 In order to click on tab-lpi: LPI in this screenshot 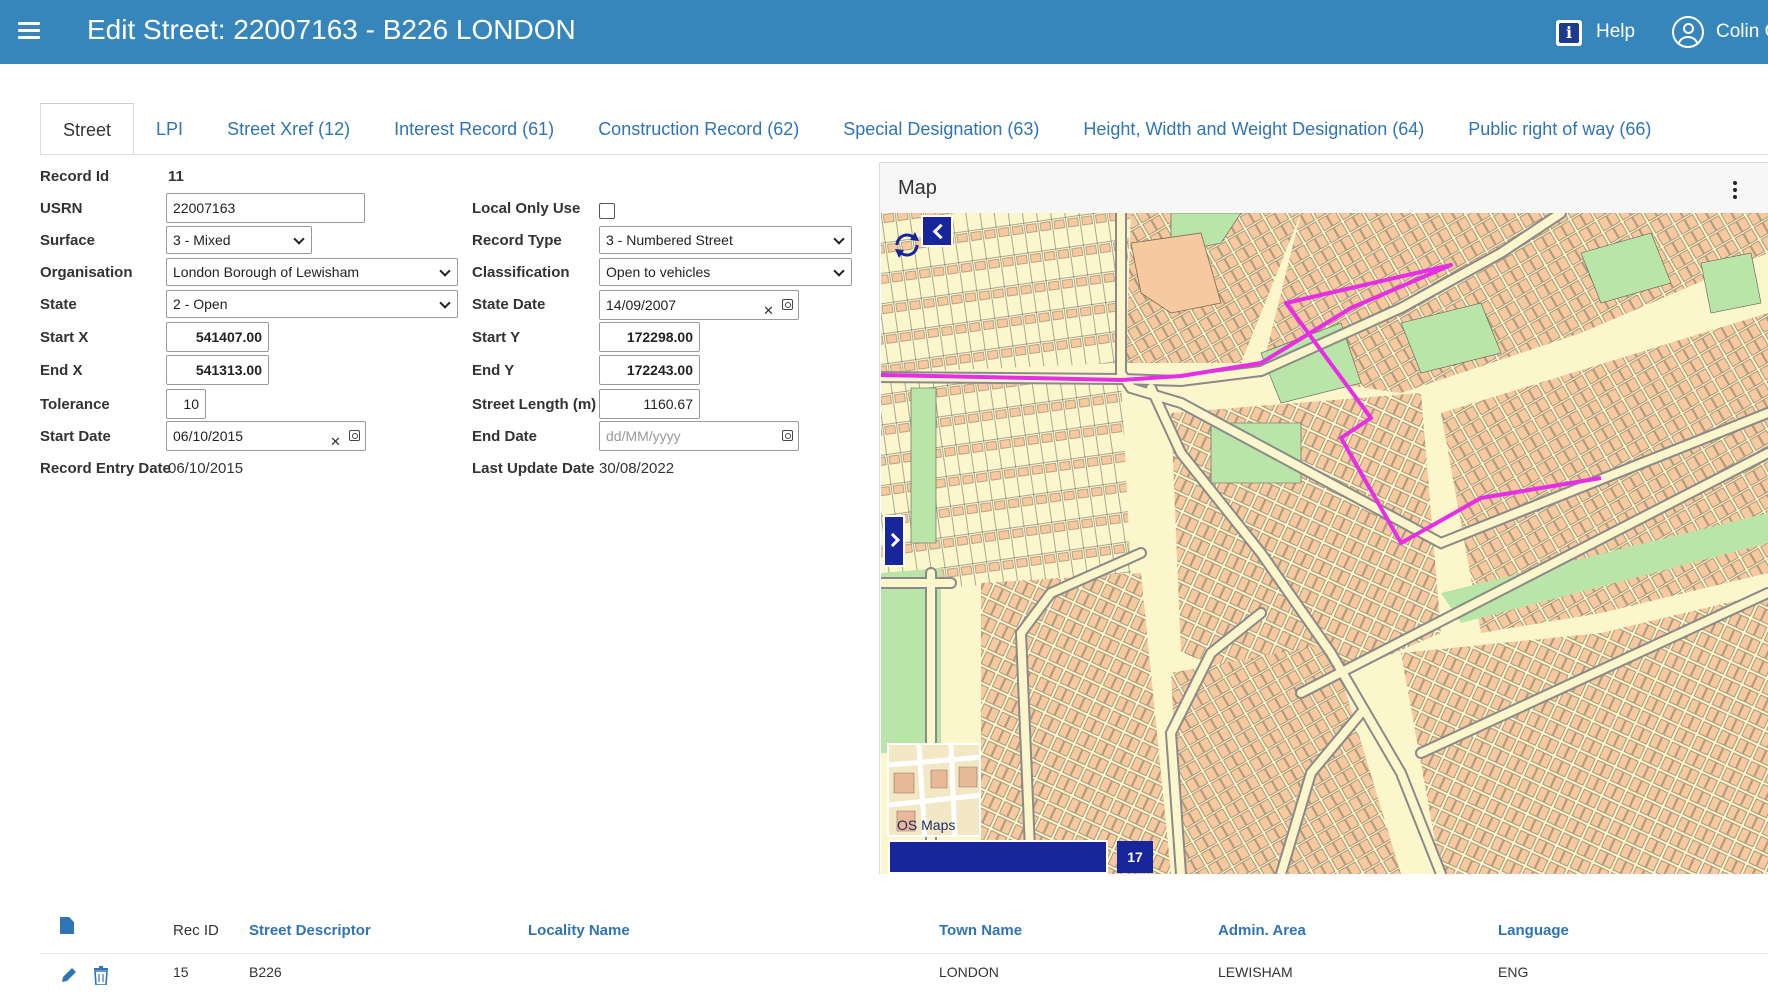, I will do `click(169, 129)`.